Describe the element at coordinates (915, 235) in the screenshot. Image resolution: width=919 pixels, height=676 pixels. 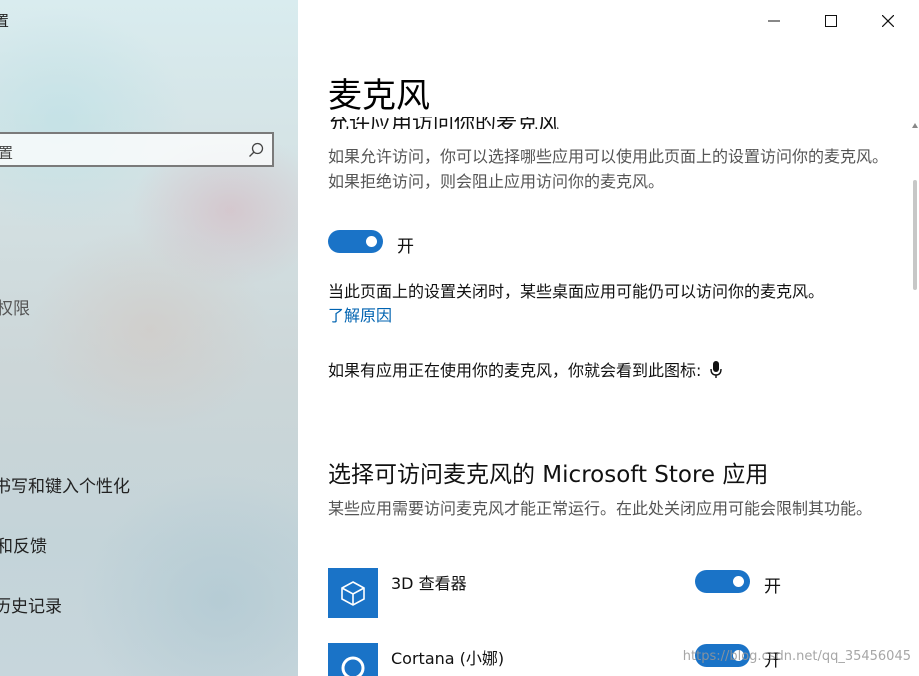
I see `vertical-scrollbar` at that location.